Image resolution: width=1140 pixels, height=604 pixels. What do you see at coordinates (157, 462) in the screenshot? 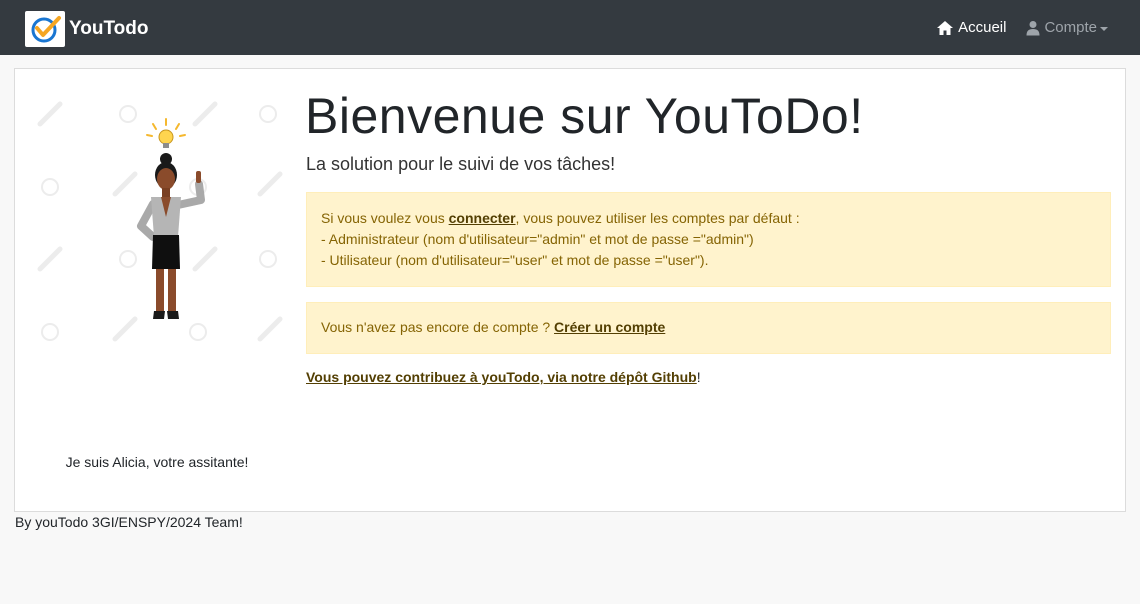
I see `assistant-caption: Je suis Alicia, votre assitante!` at bounding box center [157, 462].